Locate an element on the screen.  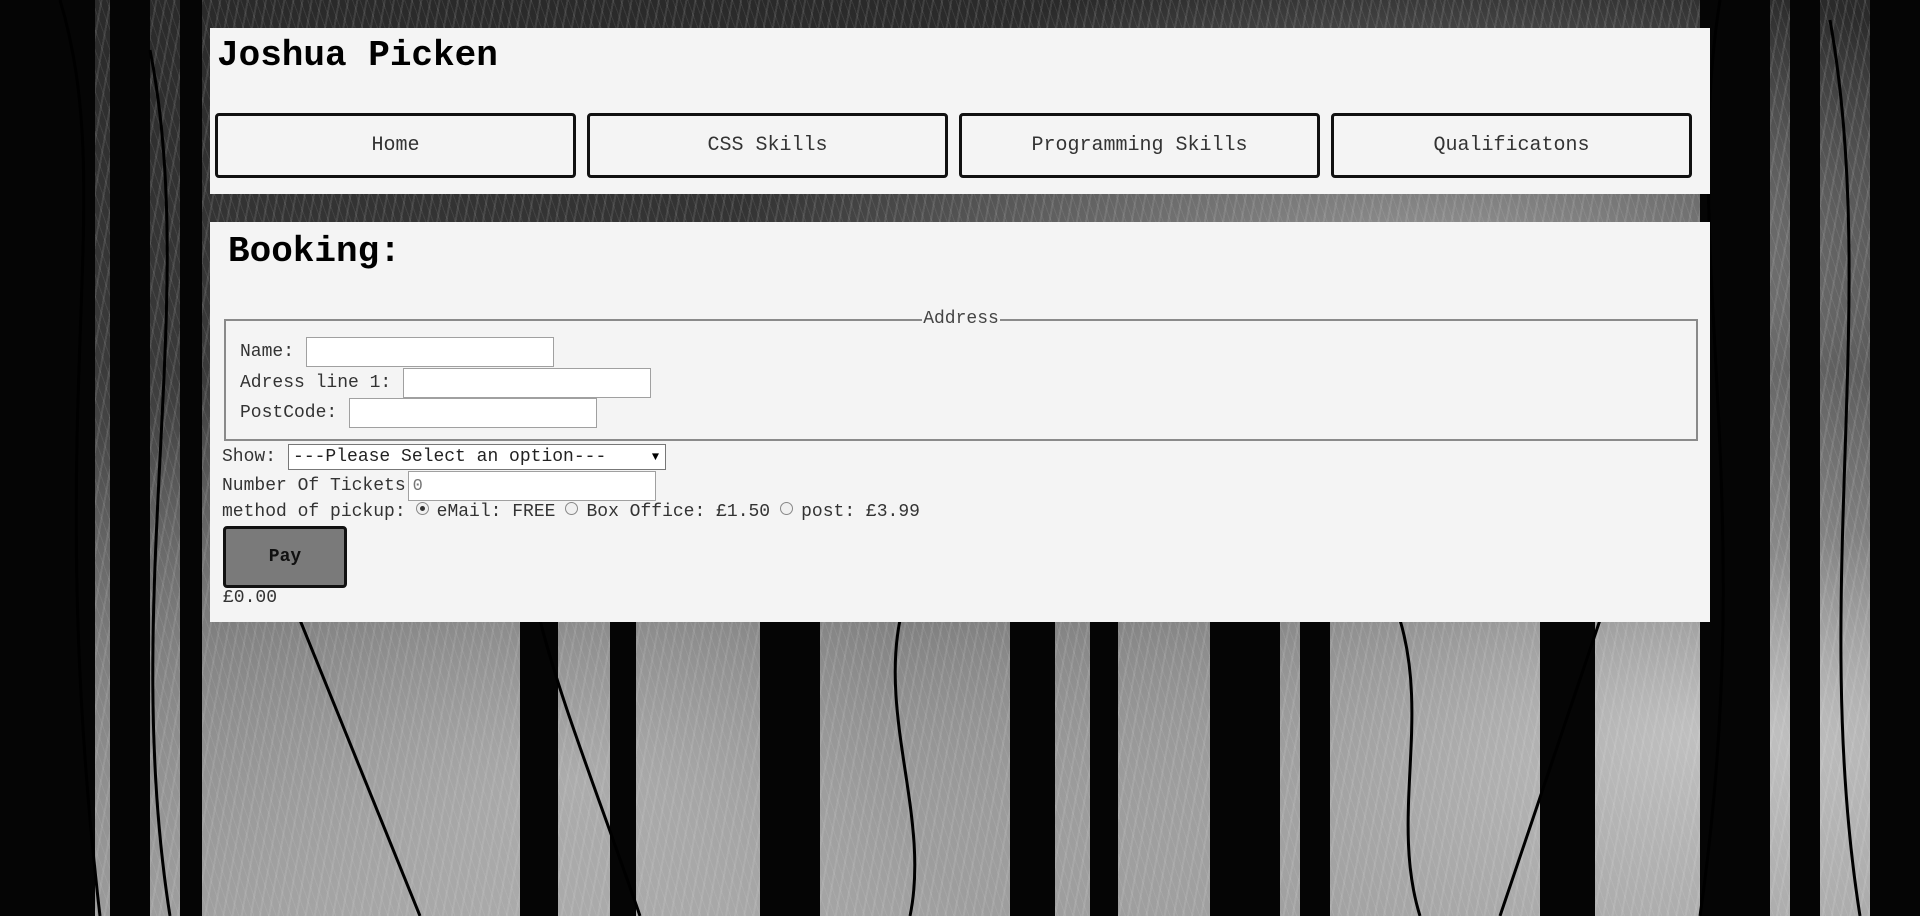
tickets-input is located at coordinates (531, 486).